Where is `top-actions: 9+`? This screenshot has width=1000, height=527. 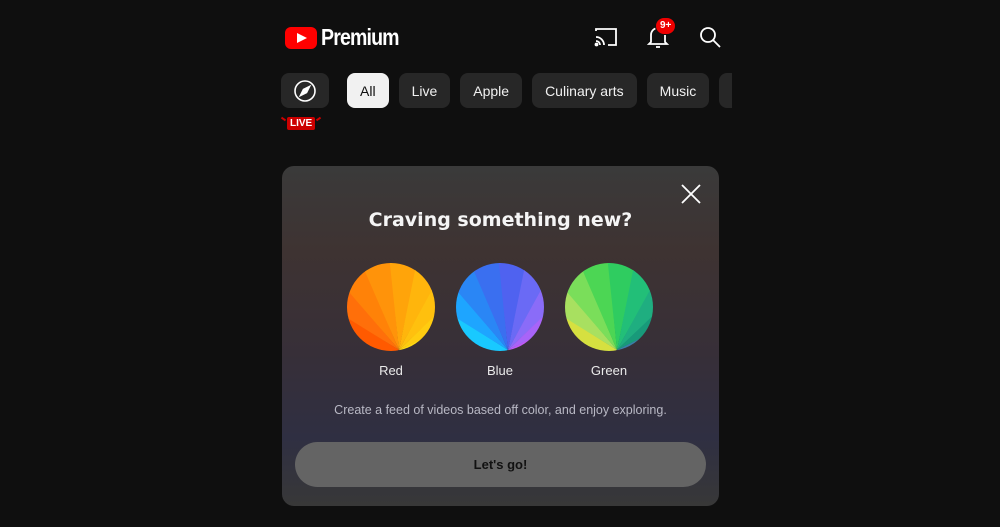 top-actions: 9+ is located at coordinates (658, 34).